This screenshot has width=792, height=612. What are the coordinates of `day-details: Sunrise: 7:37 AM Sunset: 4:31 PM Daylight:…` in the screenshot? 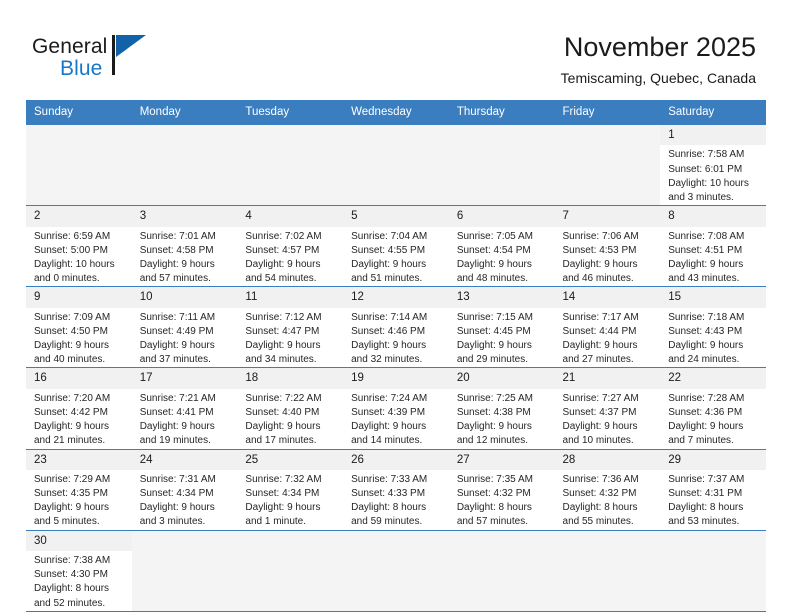 It's located at (713, 500).